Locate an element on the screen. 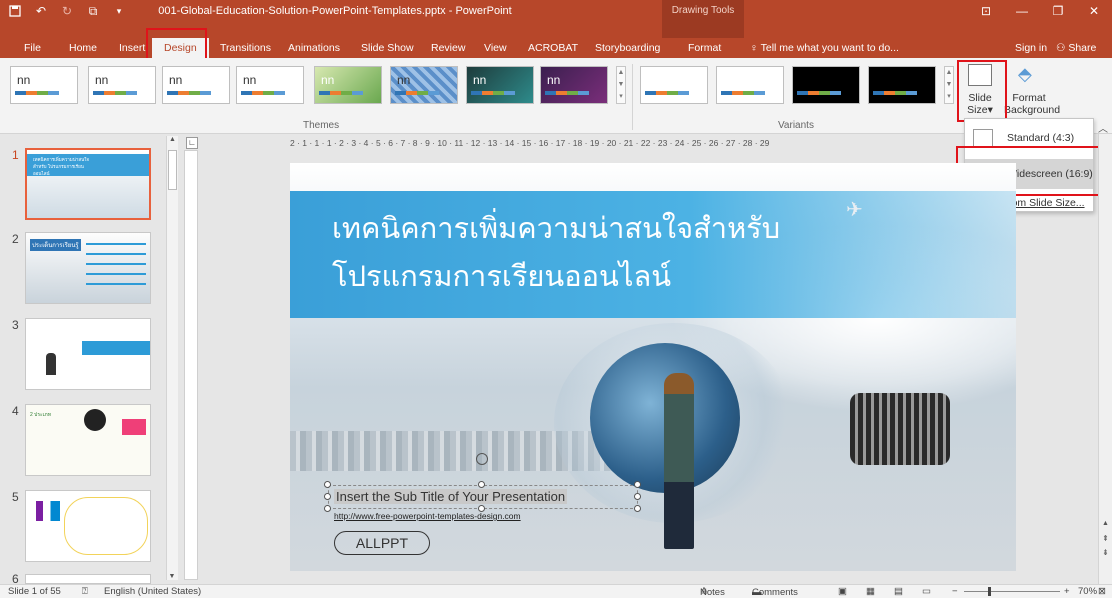  slide-size-button: Slide Size▾ is located at coordinates (980, 91).